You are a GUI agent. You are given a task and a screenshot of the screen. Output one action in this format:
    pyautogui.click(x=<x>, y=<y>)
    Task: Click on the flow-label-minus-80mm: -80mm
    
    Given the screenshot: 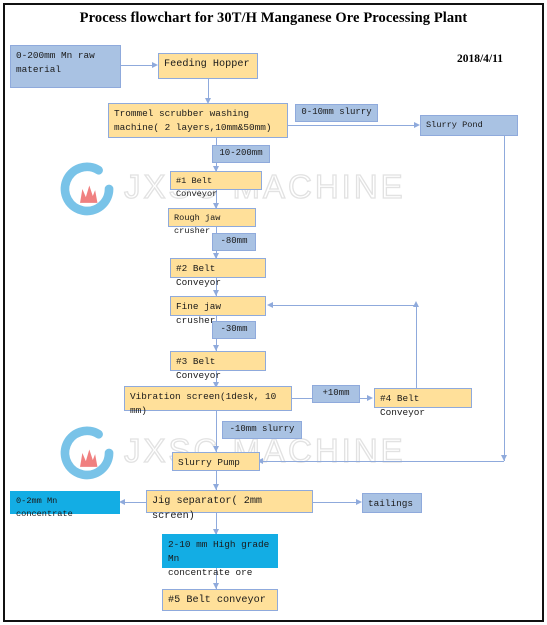 What is the action you would take?
    pyautogui.click(x=234, y=242)
    